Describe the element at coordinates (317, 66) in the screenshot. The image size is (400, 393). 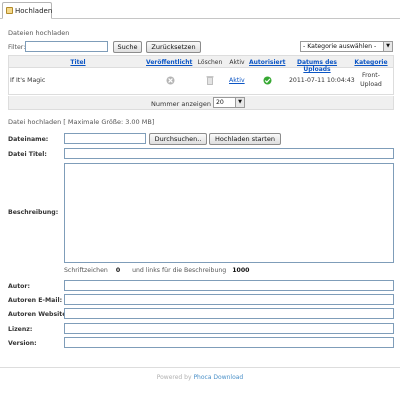
I see `column-header-upload-date: Datums des Uploads` at that location.